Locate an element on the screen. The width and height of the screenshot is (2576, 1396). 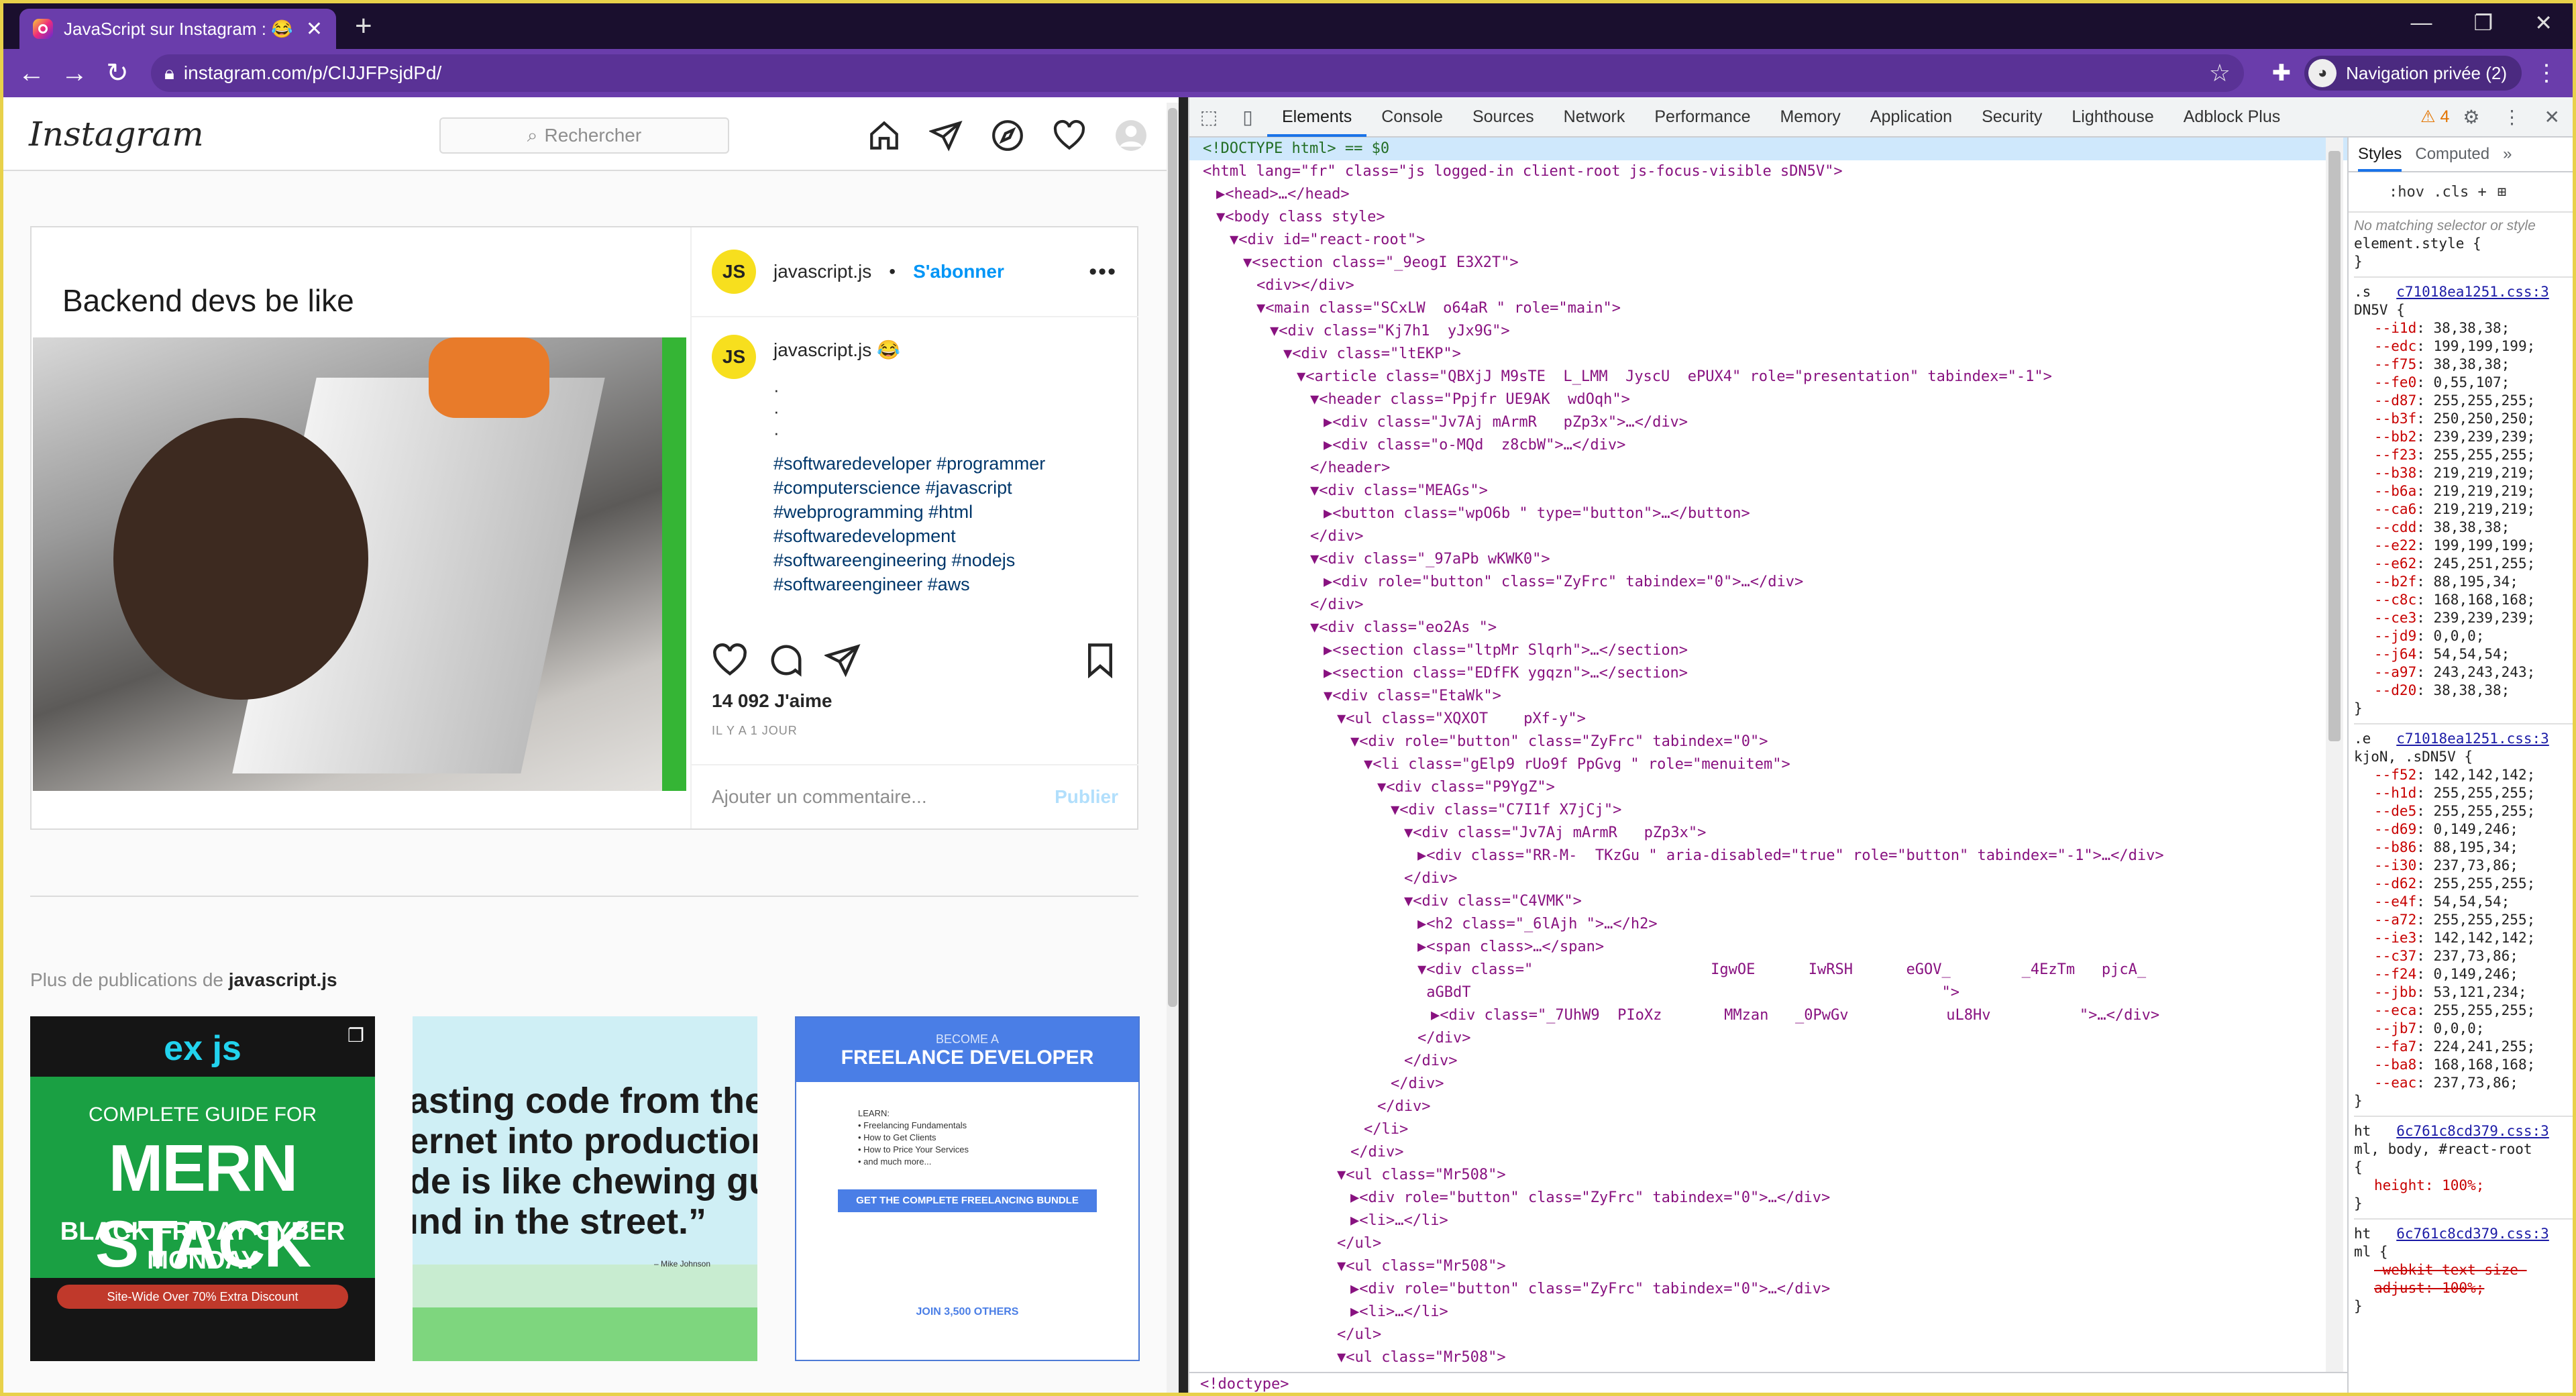
tab-elements: Elements is located at coordinates (1317, 117).